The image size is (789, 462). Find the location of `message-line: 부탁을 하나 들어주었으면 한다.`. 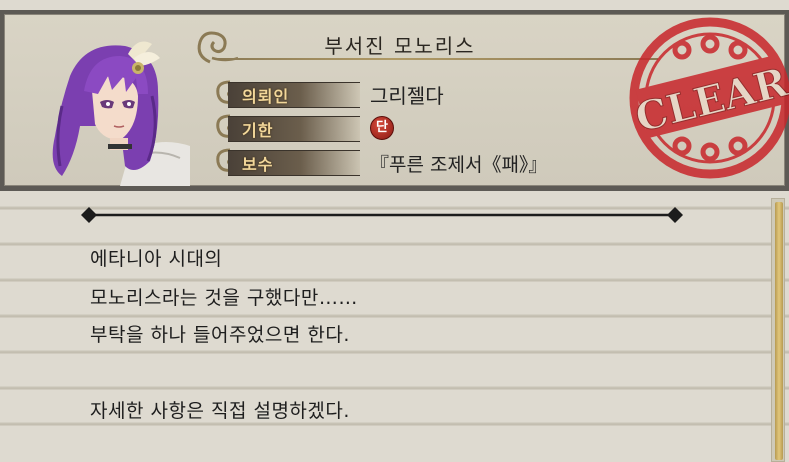

message-line: 부탁을 하나 들어주었으면 한다. is located at coordinates (220, 335).